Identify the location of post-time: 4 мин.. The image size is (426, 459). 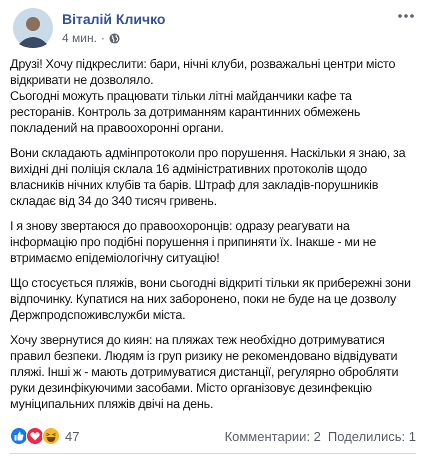
(79, 38).